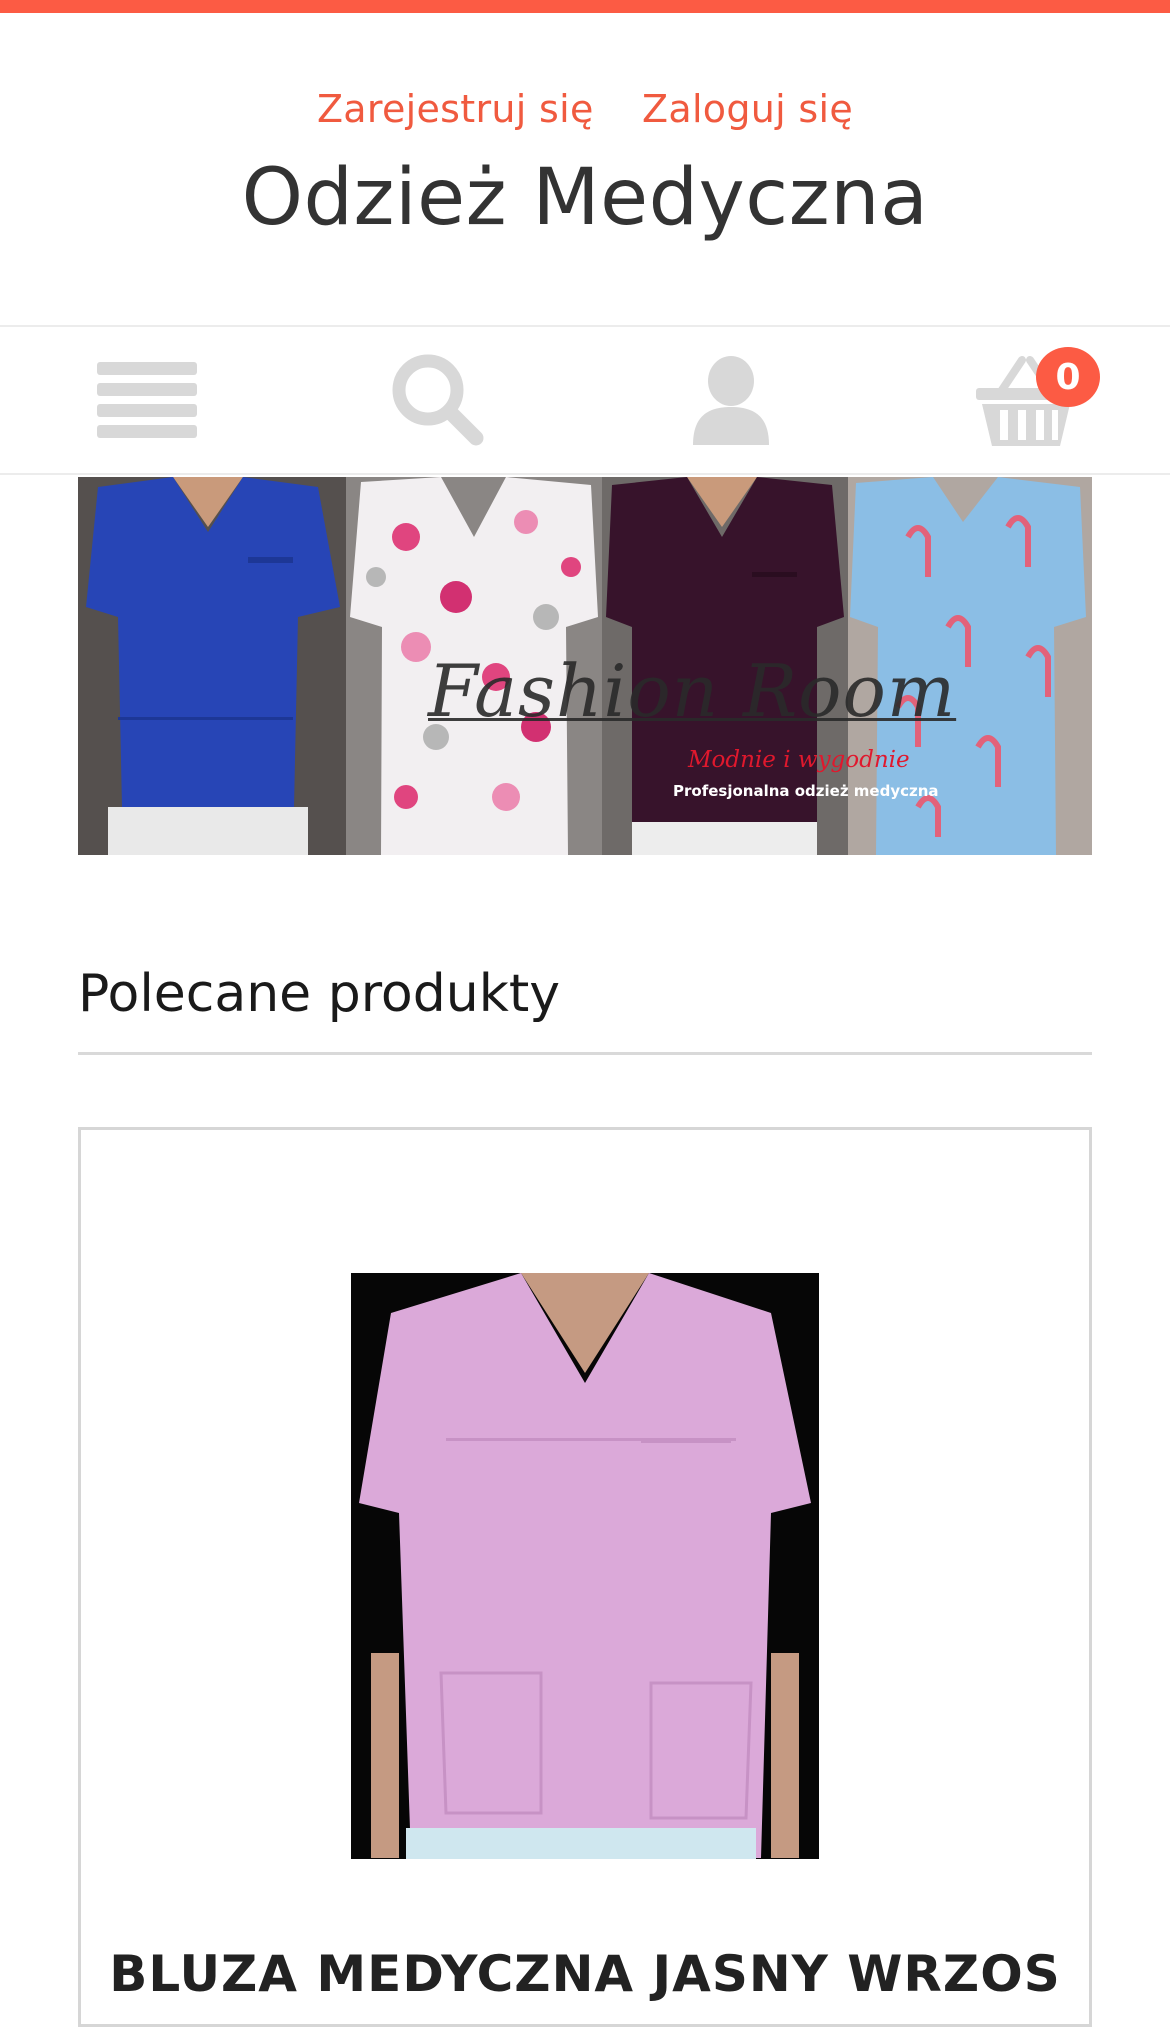 The height and width of the screenshot is (2027, 1170). I want to click on menu-button, so click(147, 400).